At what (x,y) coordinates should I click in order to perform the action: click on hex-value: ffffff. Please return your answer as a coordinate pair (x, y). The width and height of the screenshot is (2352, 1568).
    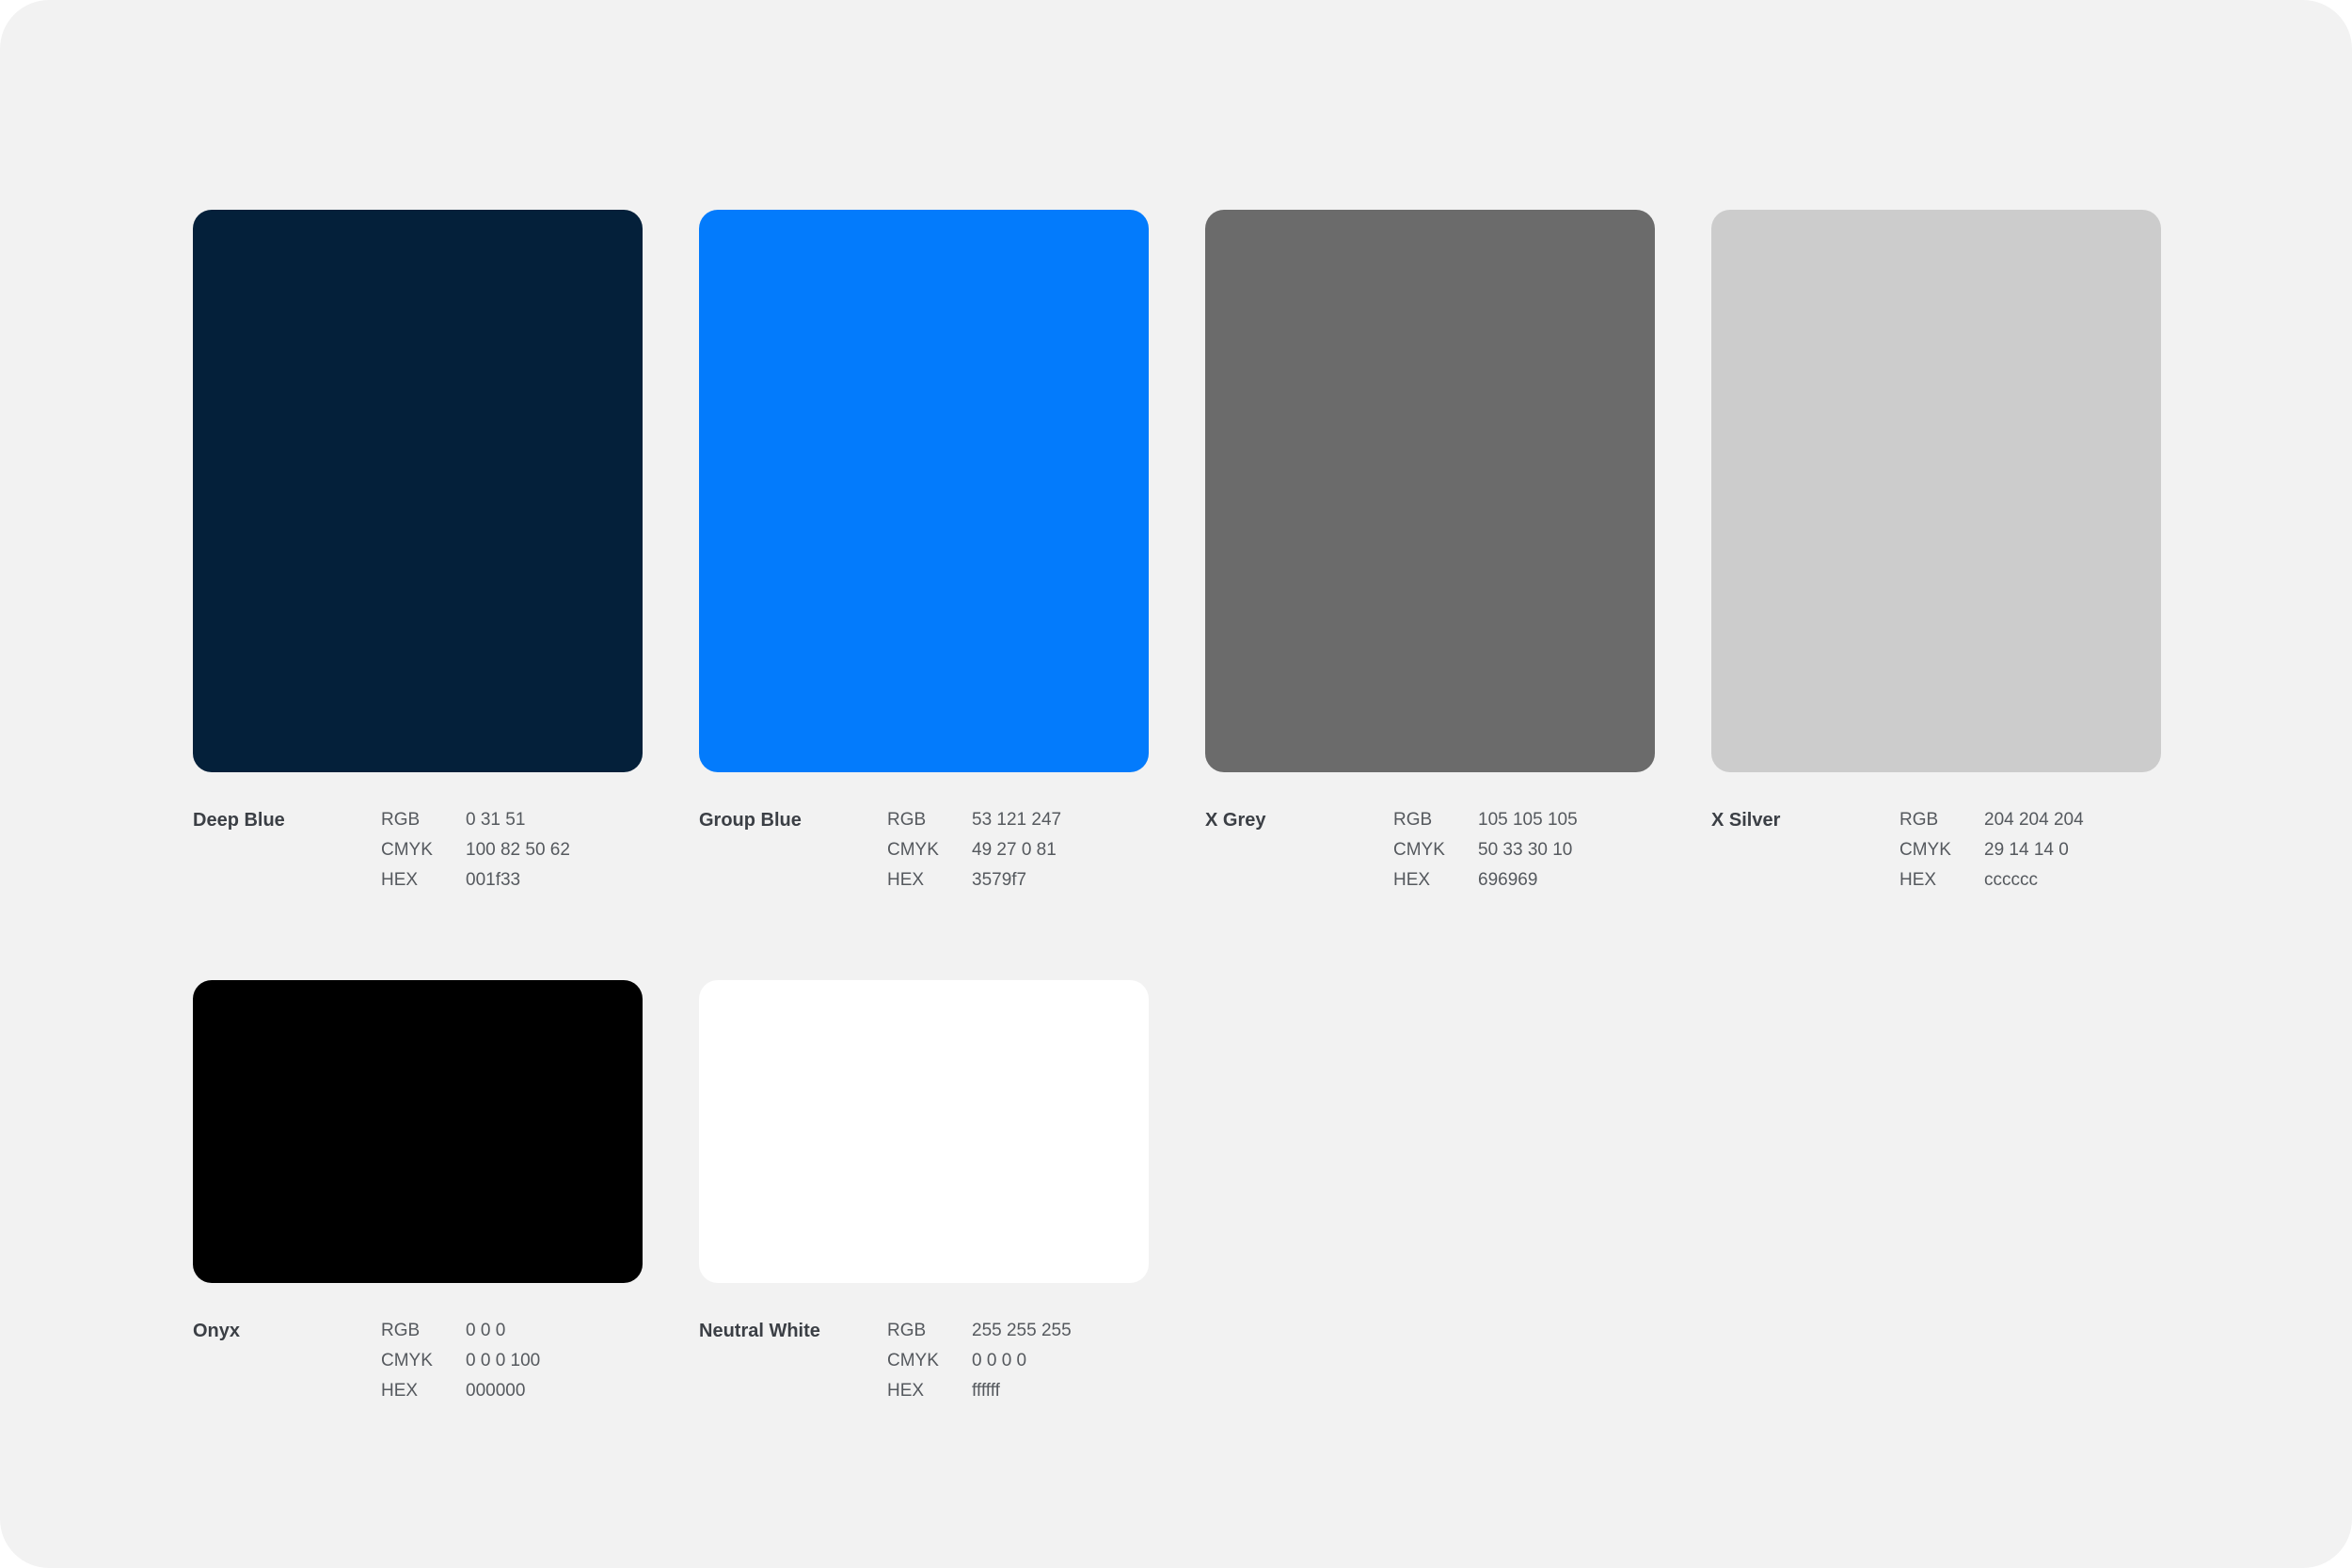
    Looking at the image, I should click on (986, 1391).